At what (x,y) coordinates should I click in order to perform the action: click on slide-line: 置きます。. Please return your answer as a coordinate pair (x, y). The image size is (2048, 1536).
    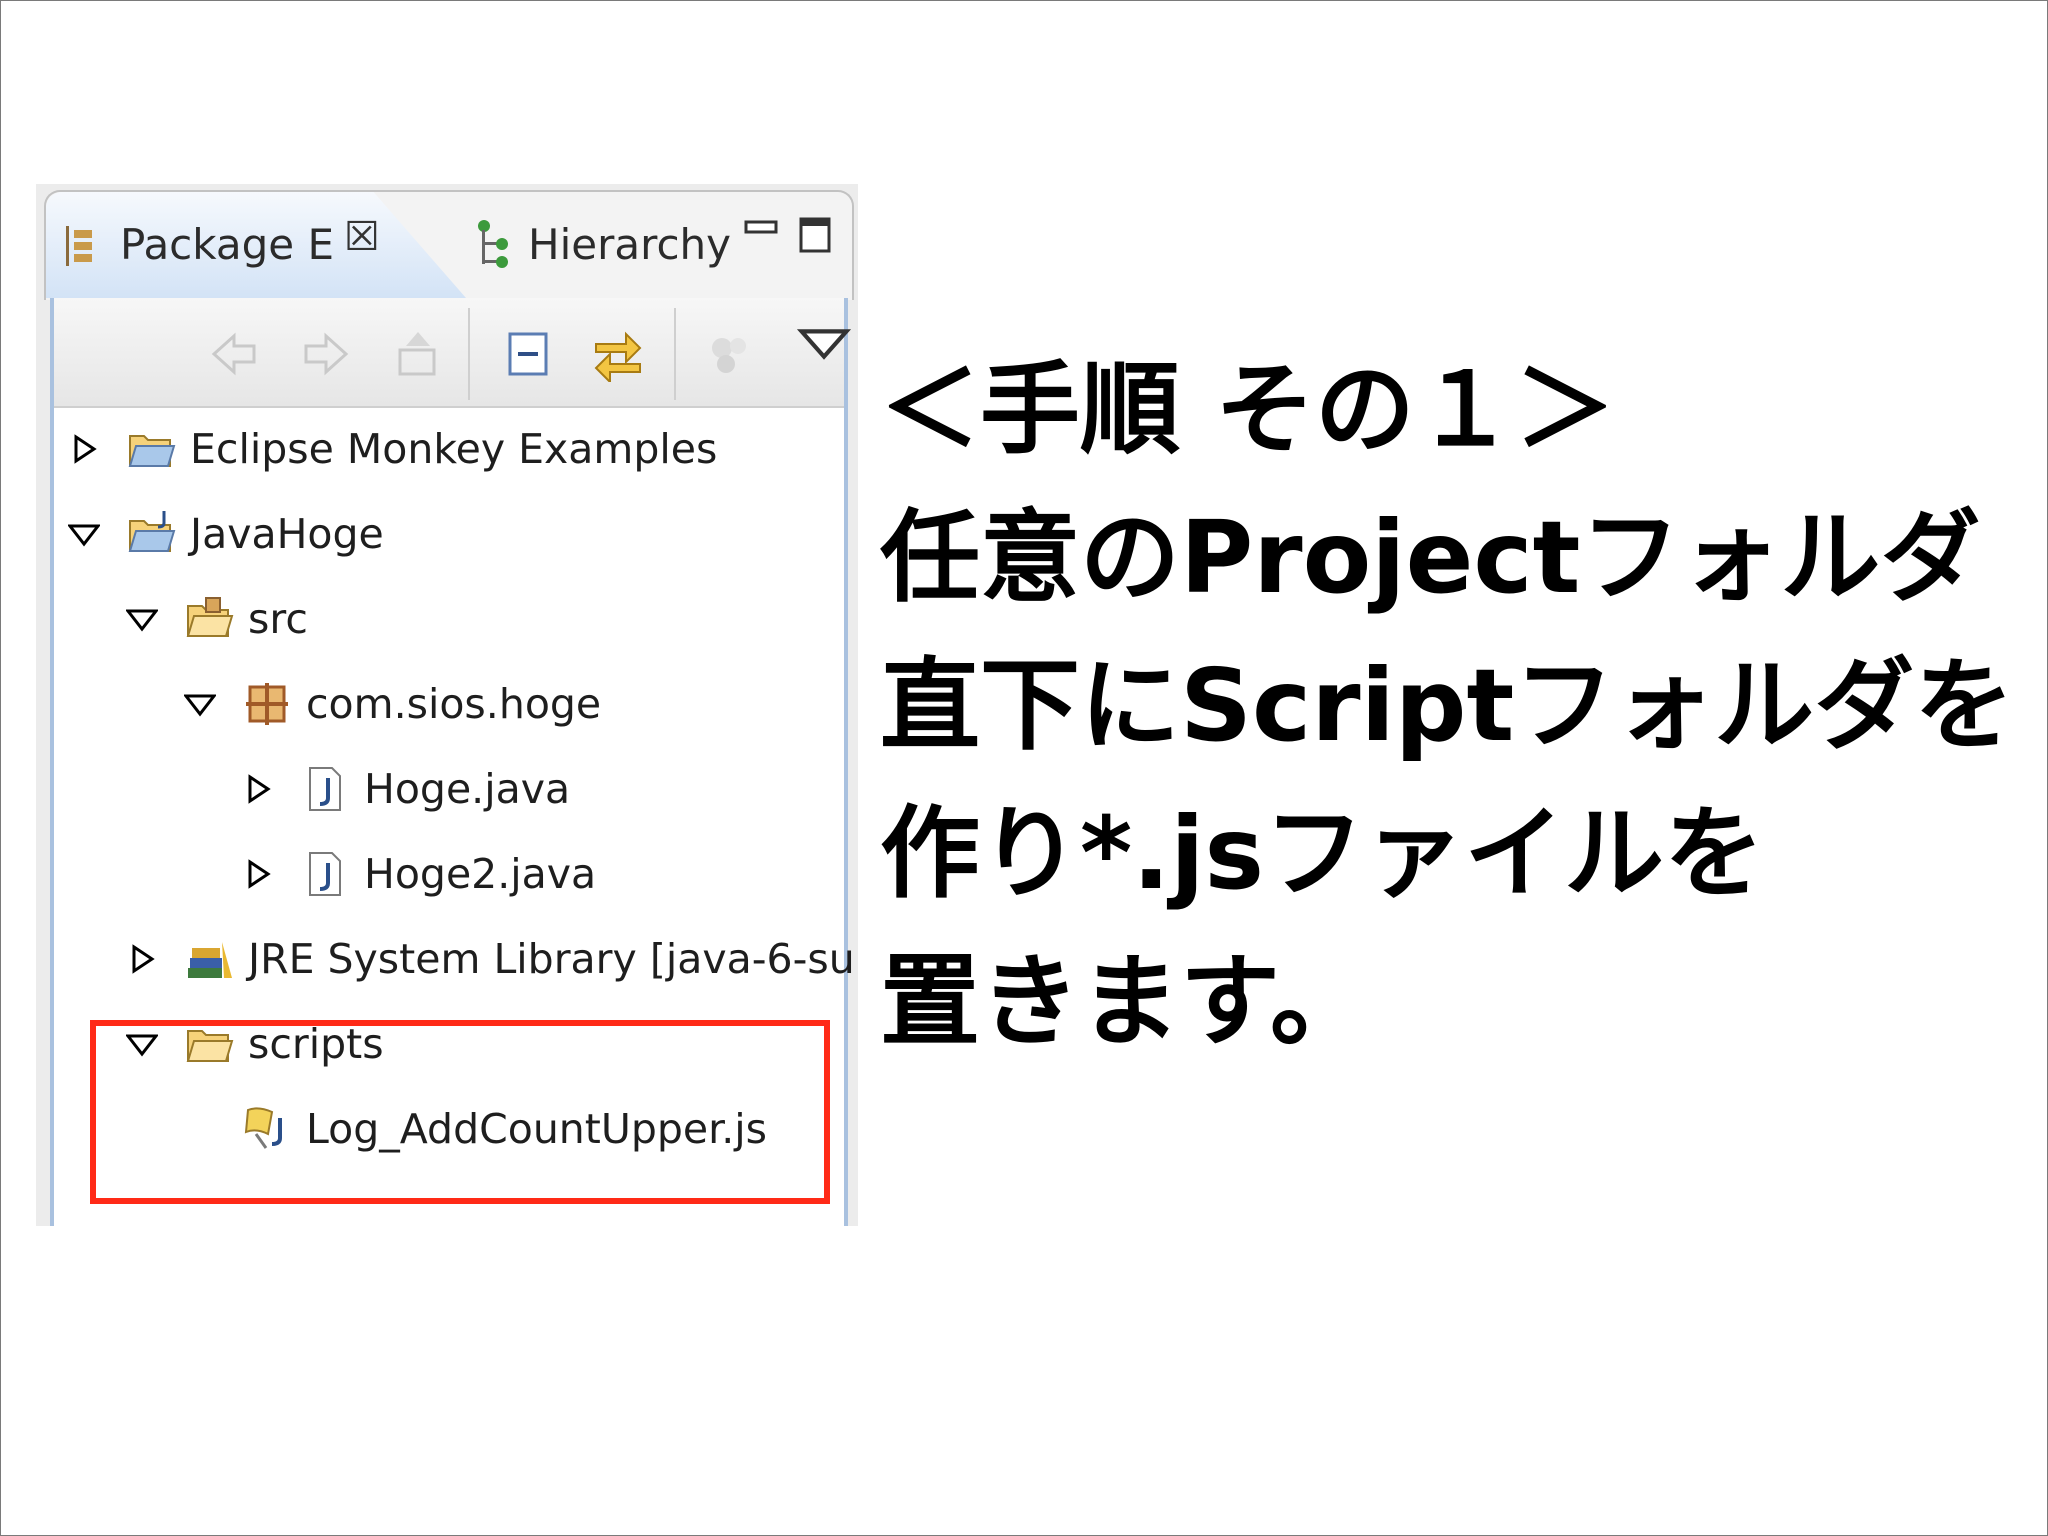
    Looking at the image, I should click on (1125, 1001).